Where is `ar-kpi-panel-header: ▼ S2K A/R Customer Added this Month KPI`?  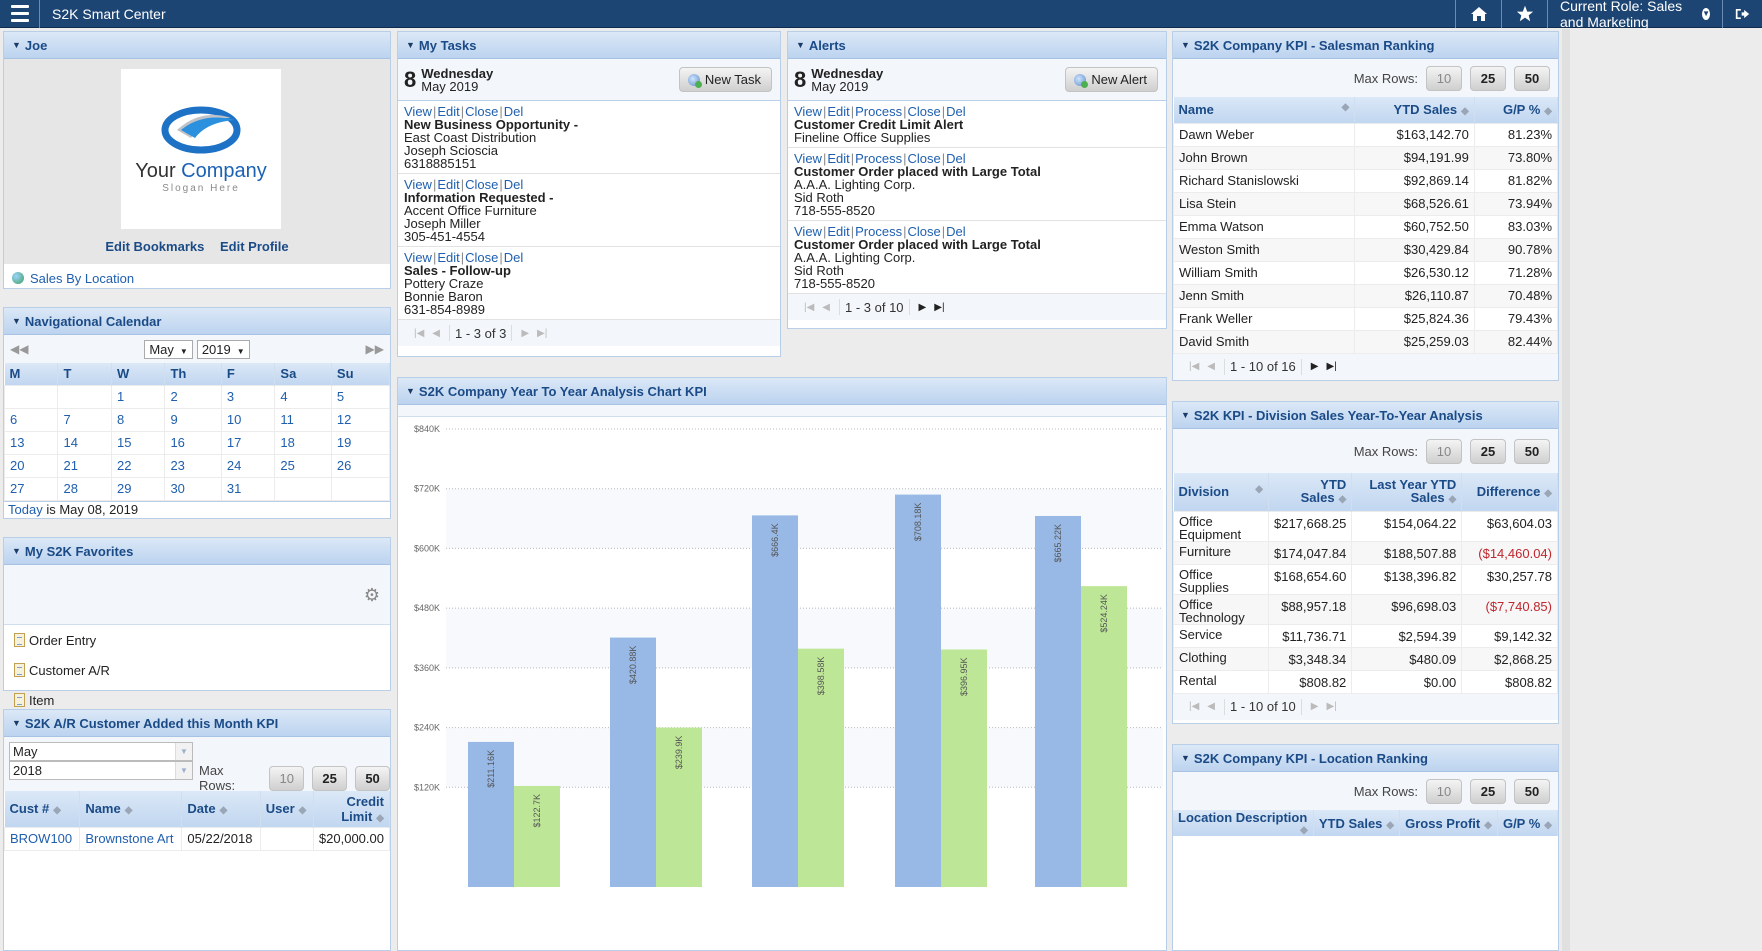 ar-kpi-panel-header: ▼ S2K A/R Customer Added this Month KPI is located at coordinates (197, 723).